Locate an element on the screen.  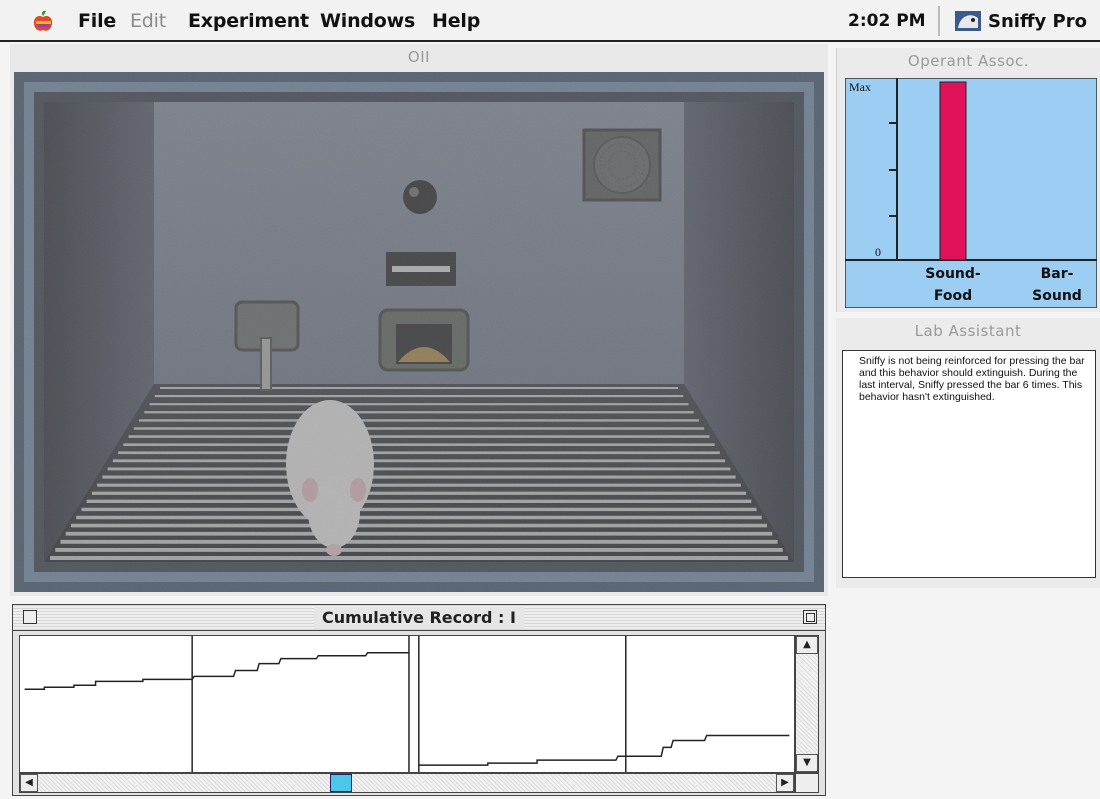
zoom-box-icon is located at coordinates (810, 617).